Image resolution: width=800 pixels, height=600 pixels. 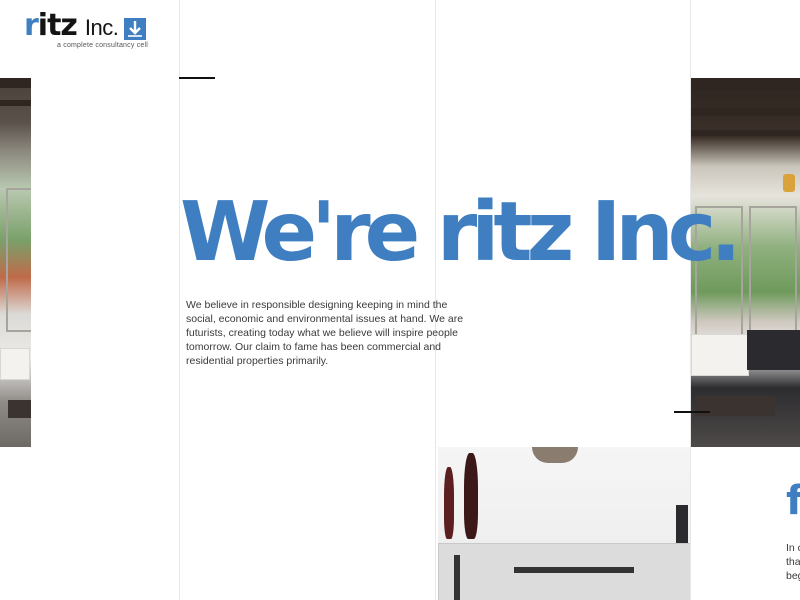 I want to click on site-logo: ritz Inc. a complete consultancy cell, so click(x=86, y=29).